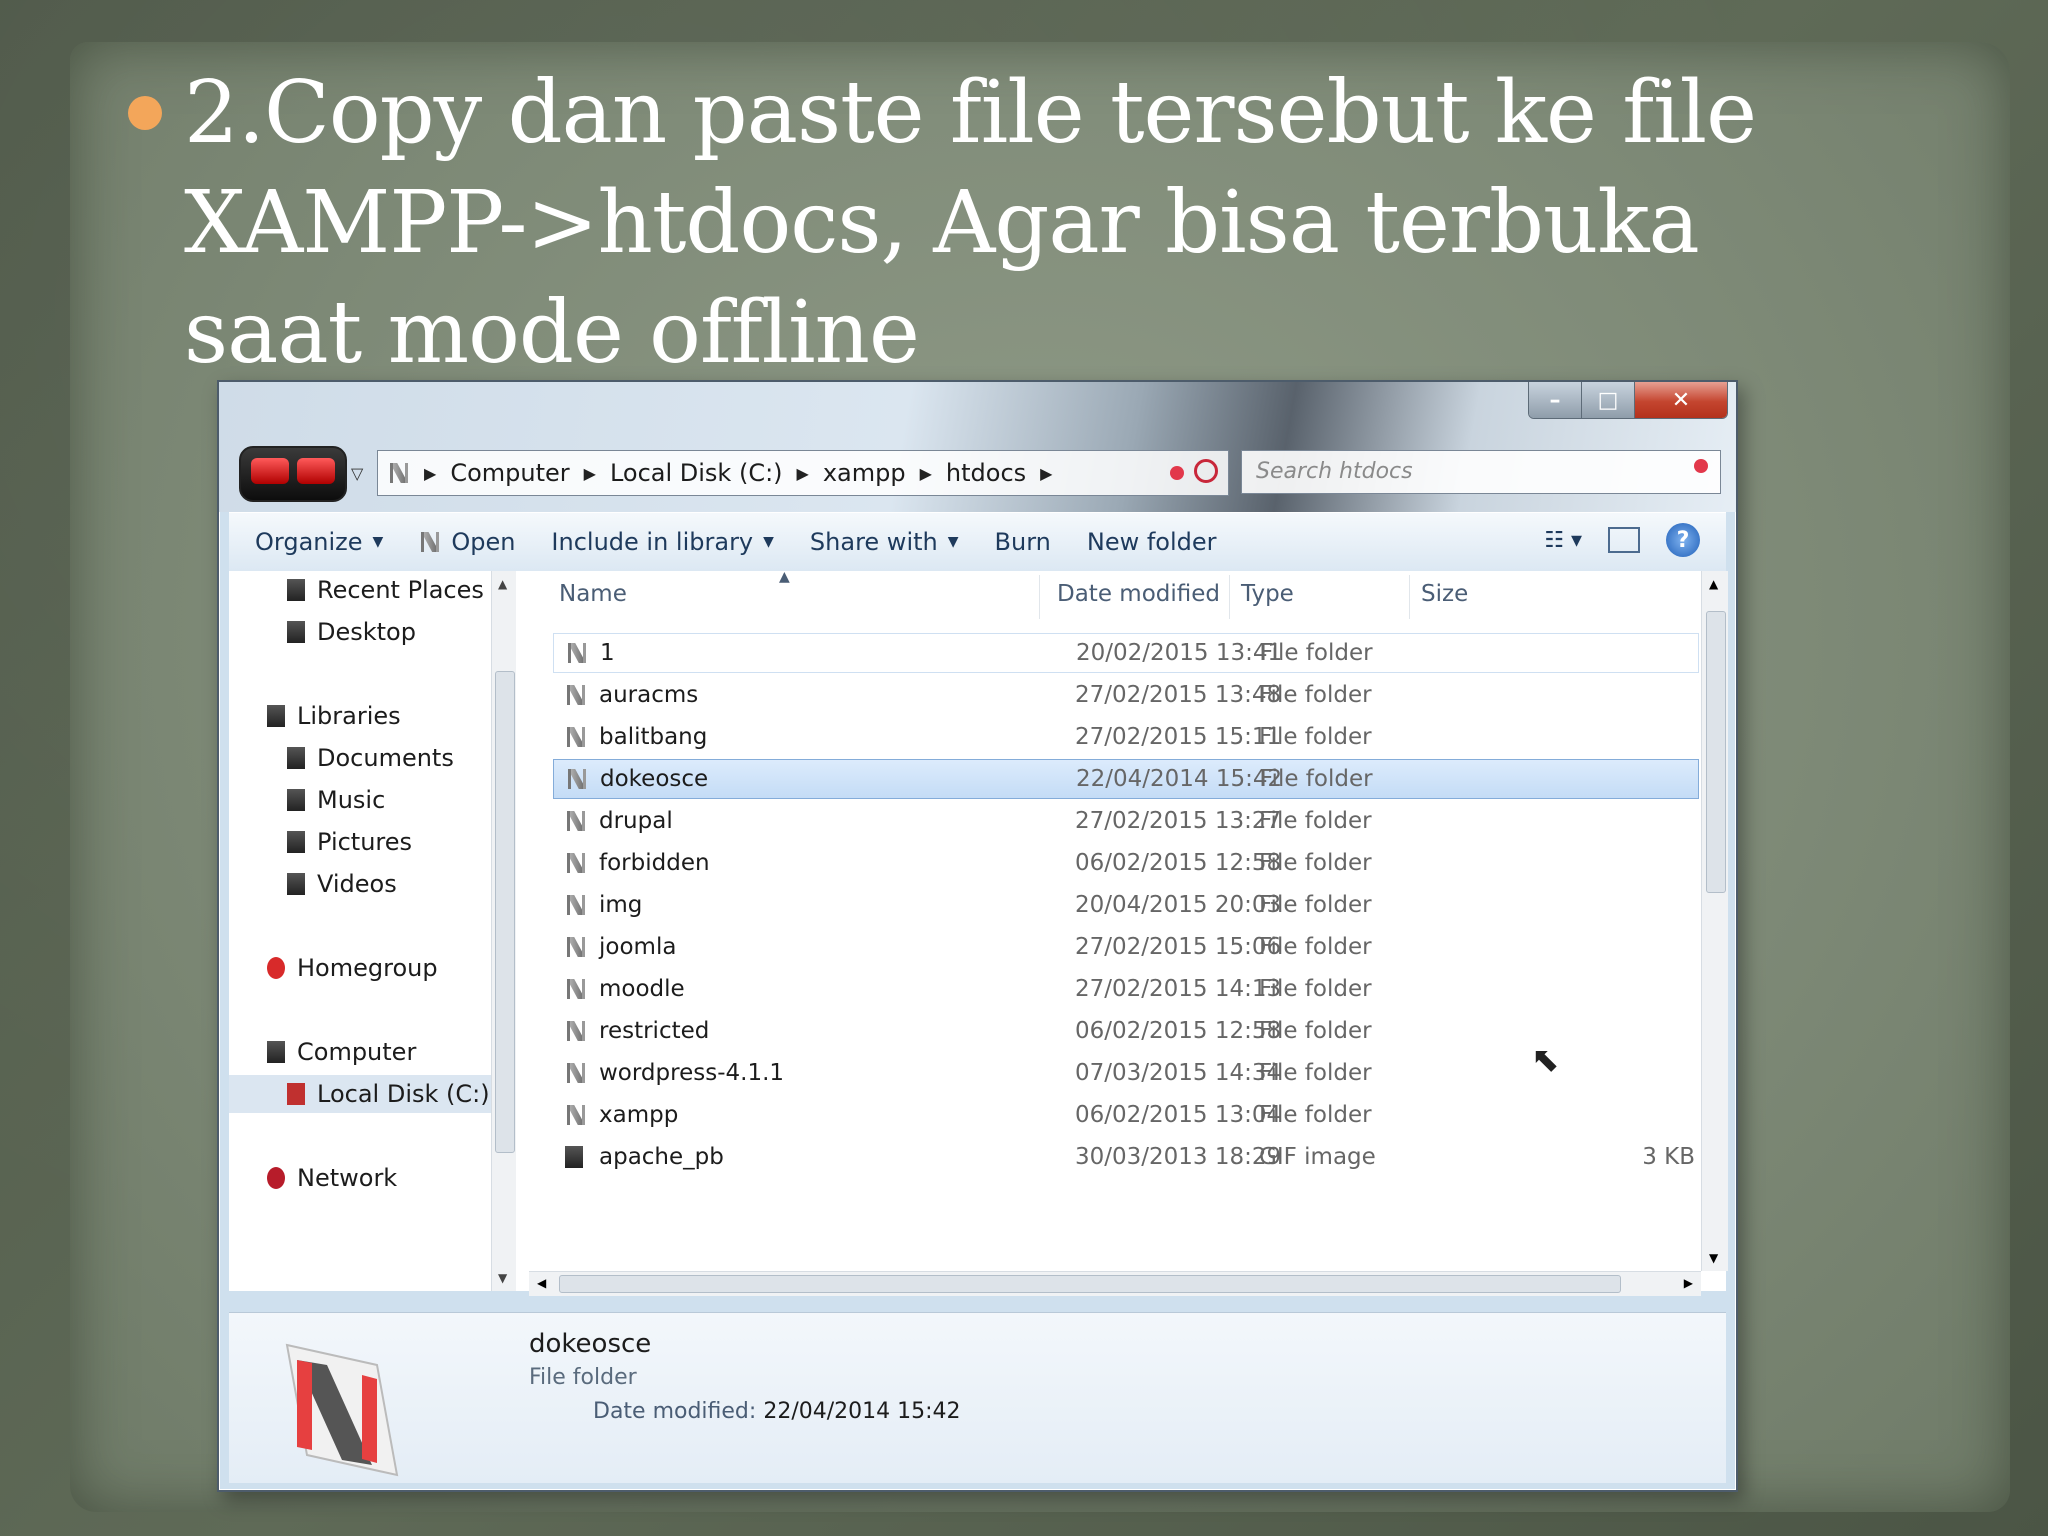 The width and height of the screenshot is (2048, 1536). I want to click on breadcrumb-computer: Computer, so click(509, 473).